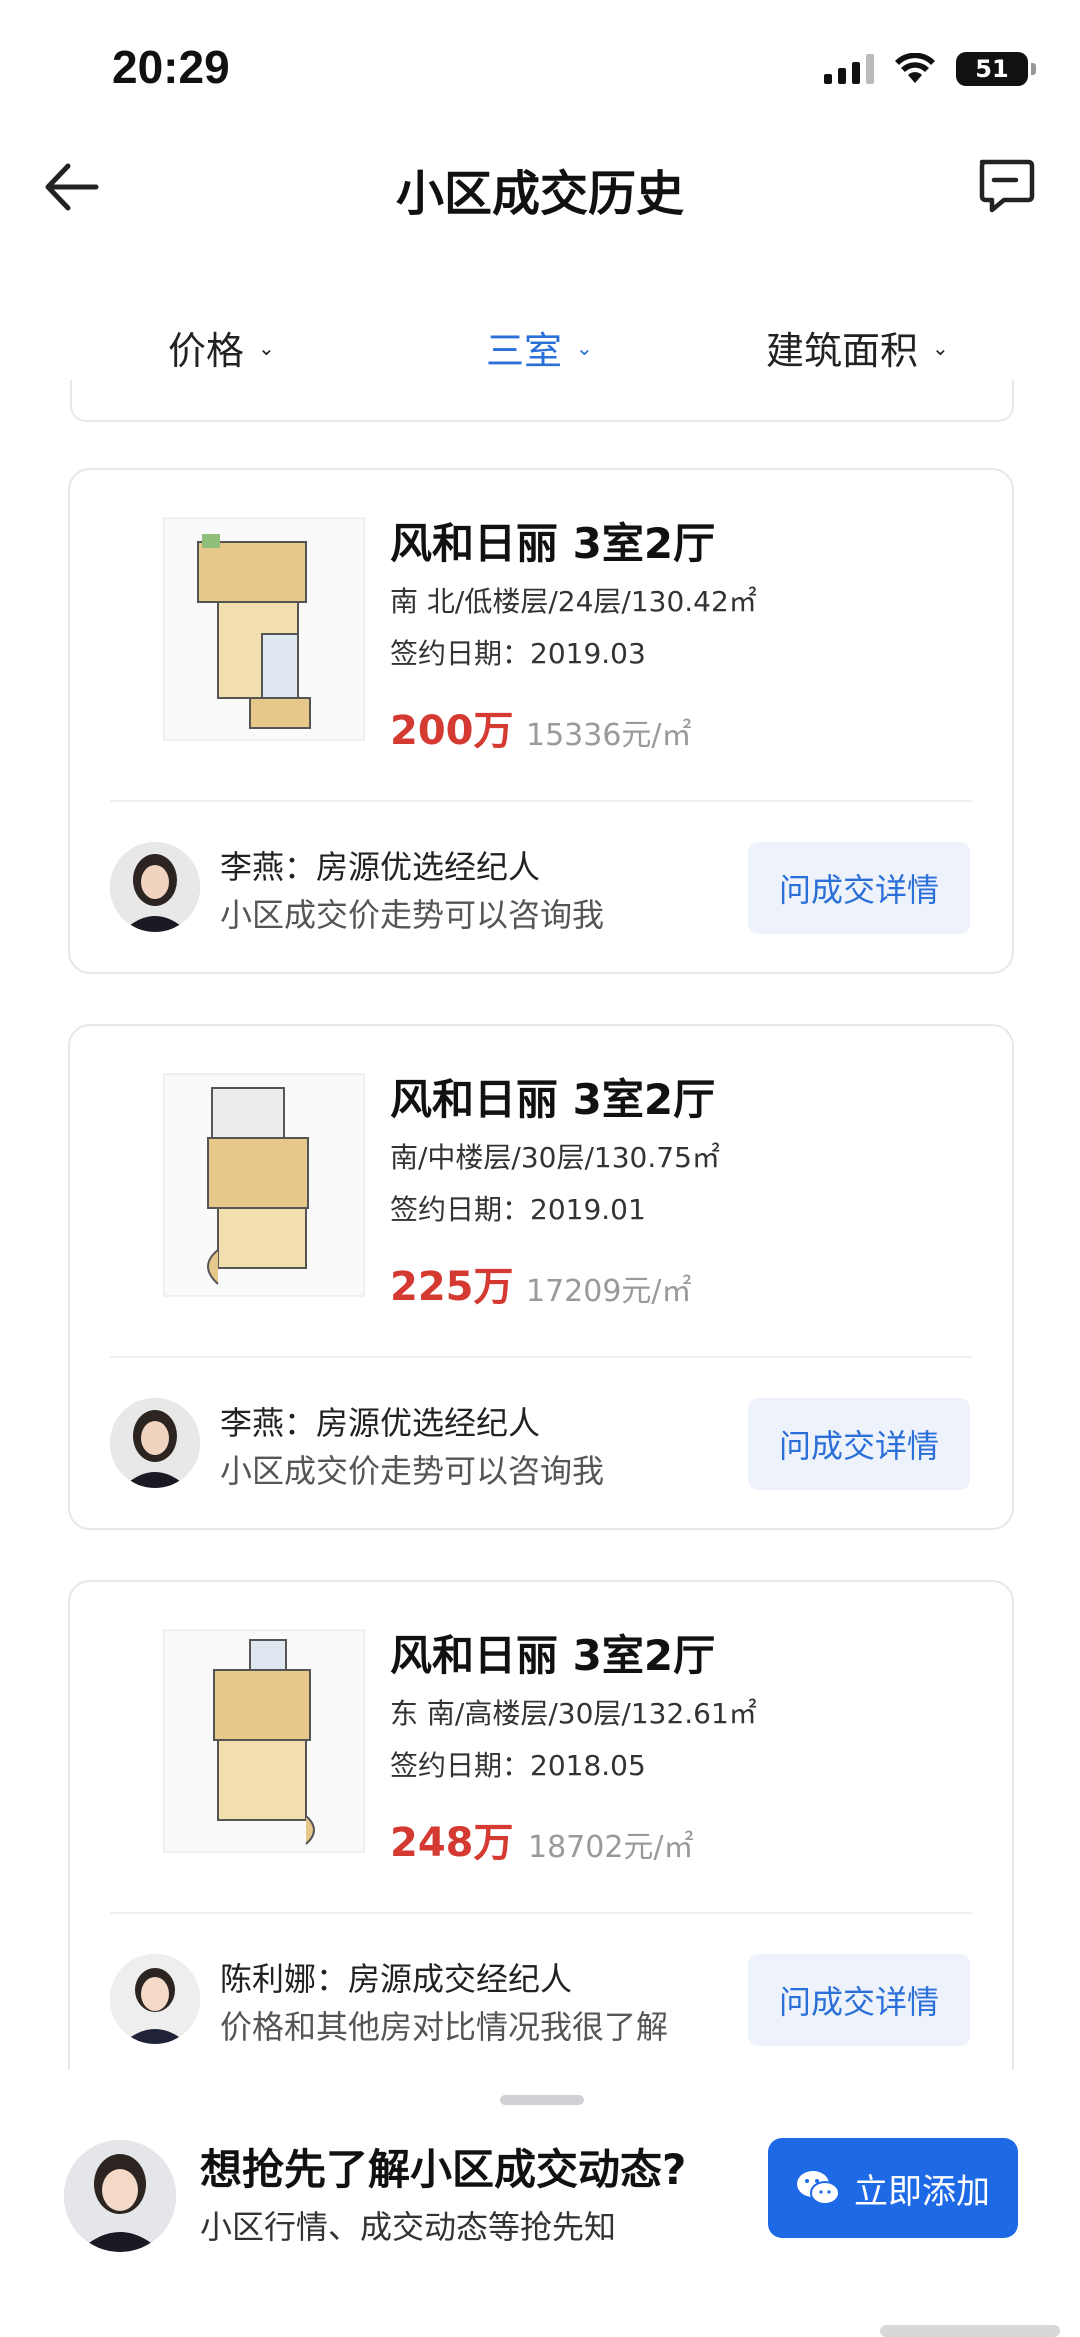  I want to click on filter-label: 价格, so click(206, 351).